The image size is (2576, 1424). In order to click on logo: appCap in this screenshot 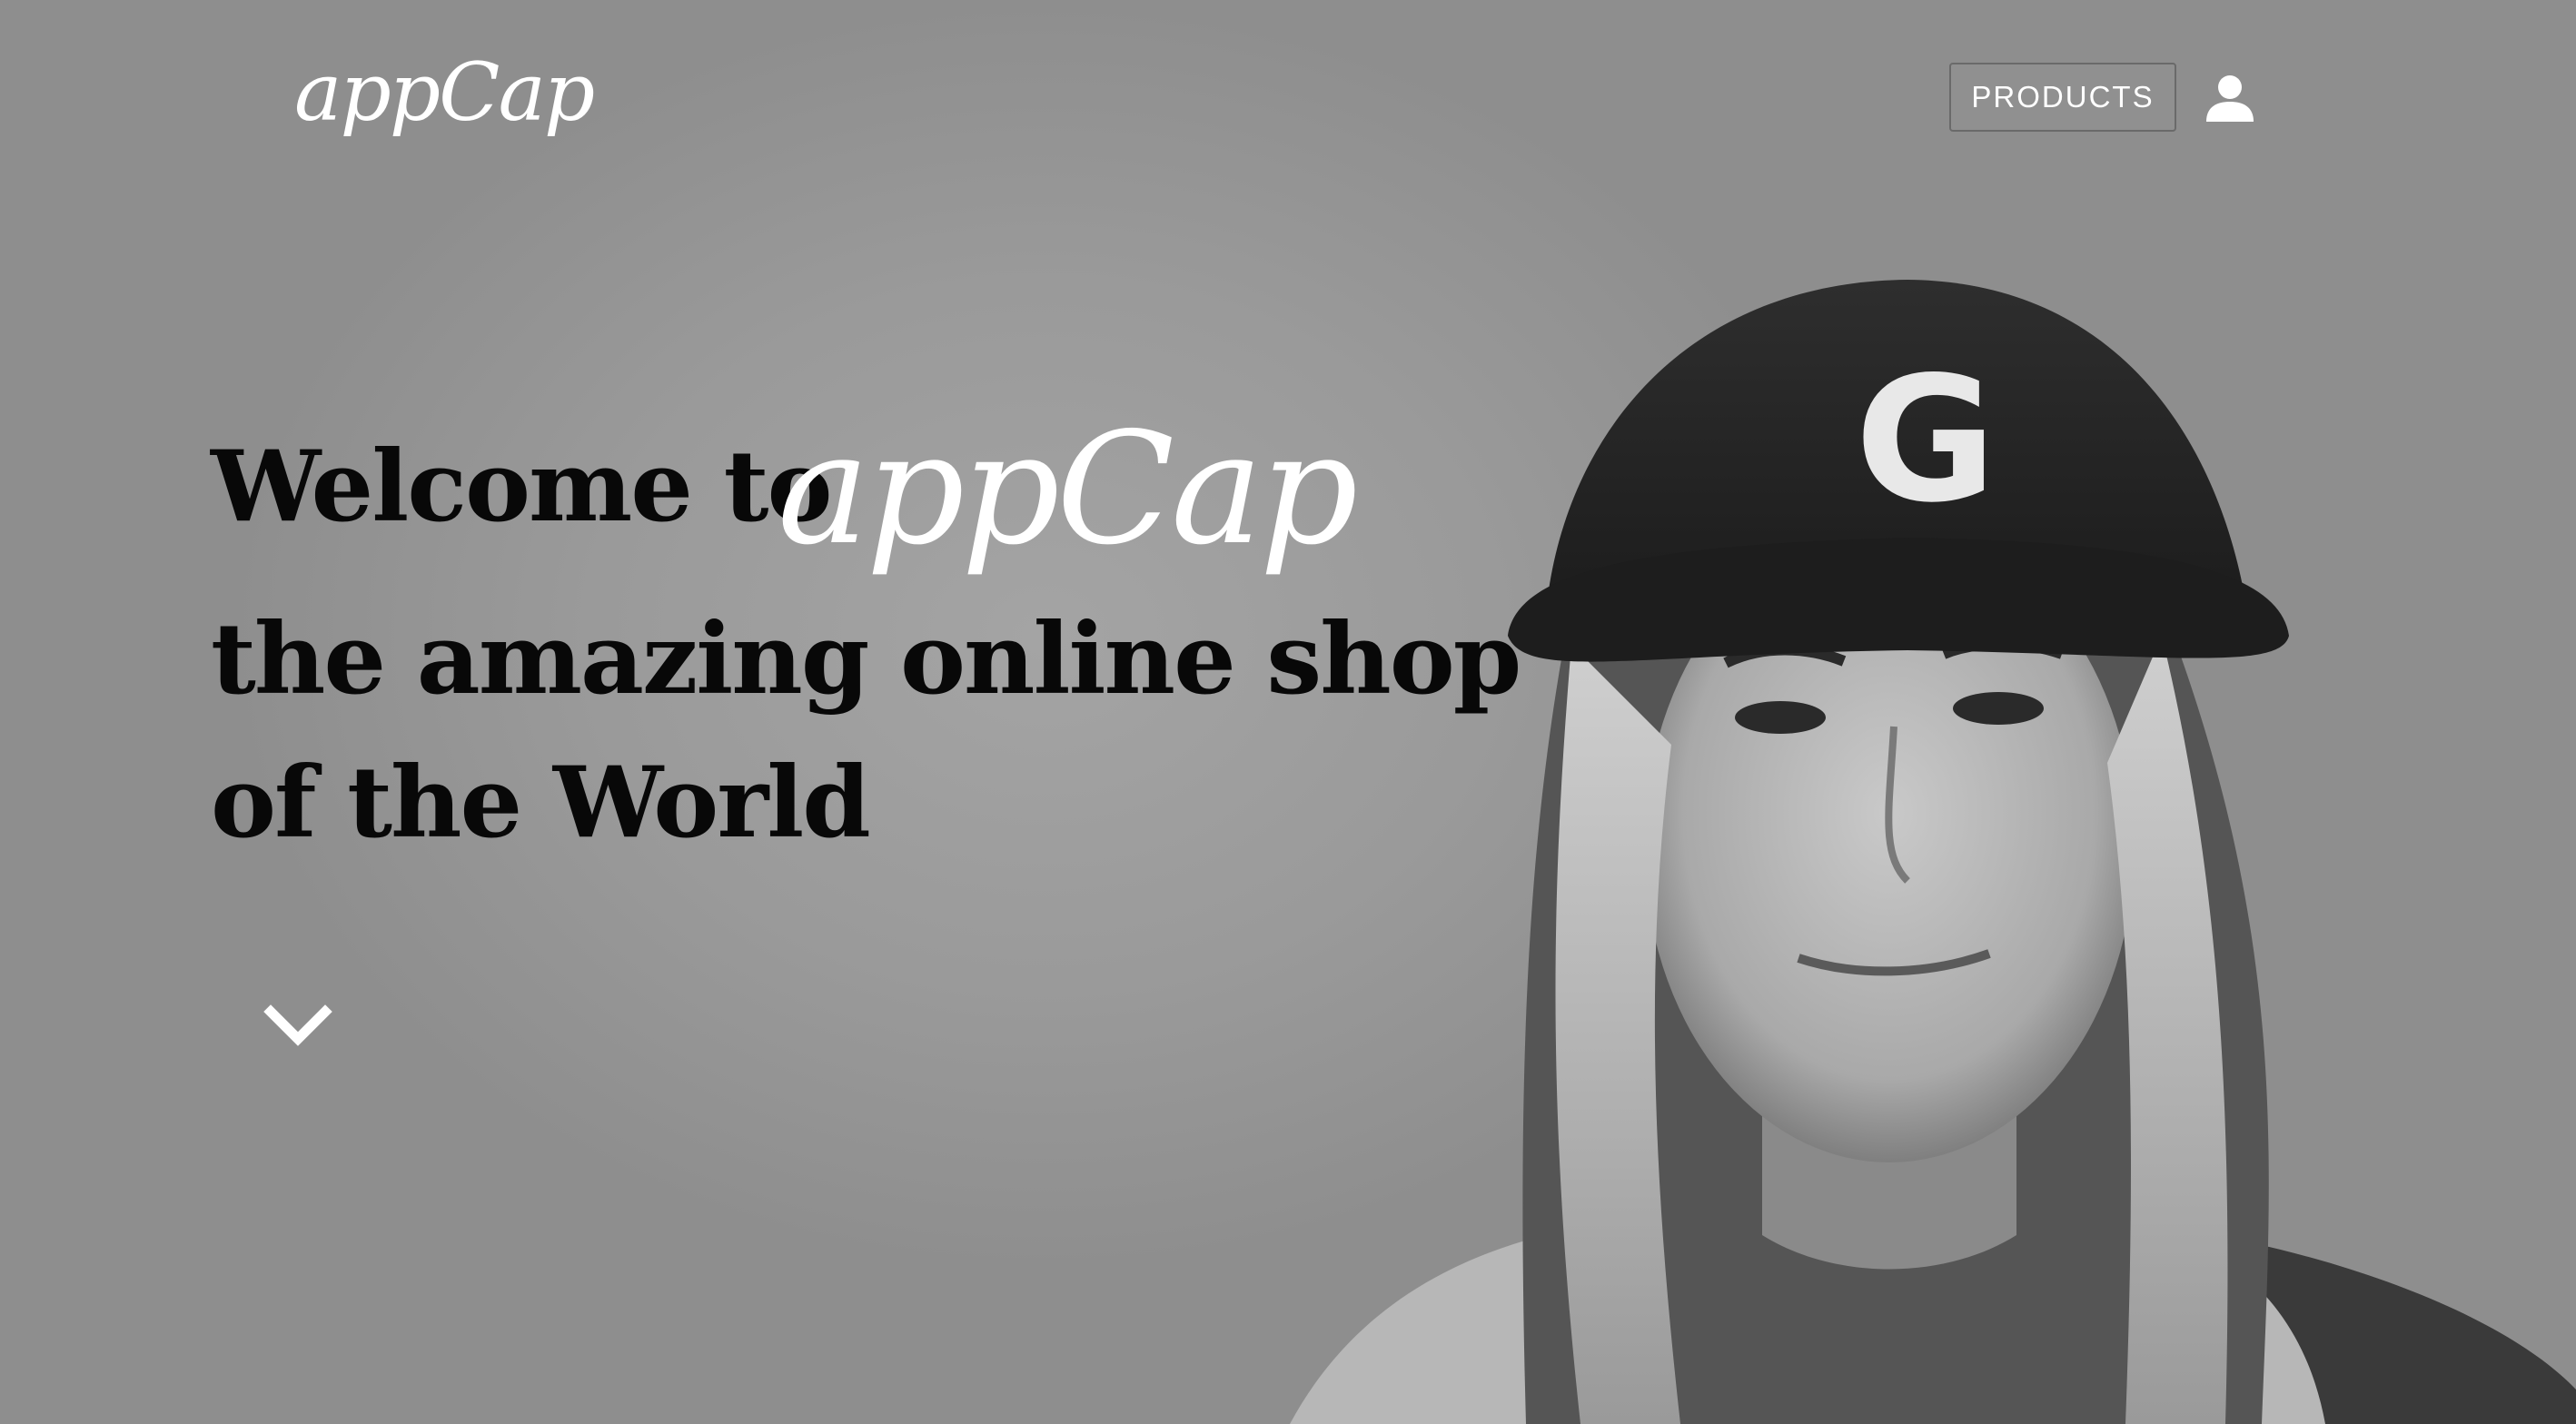, I will do `click(444, 93)`.